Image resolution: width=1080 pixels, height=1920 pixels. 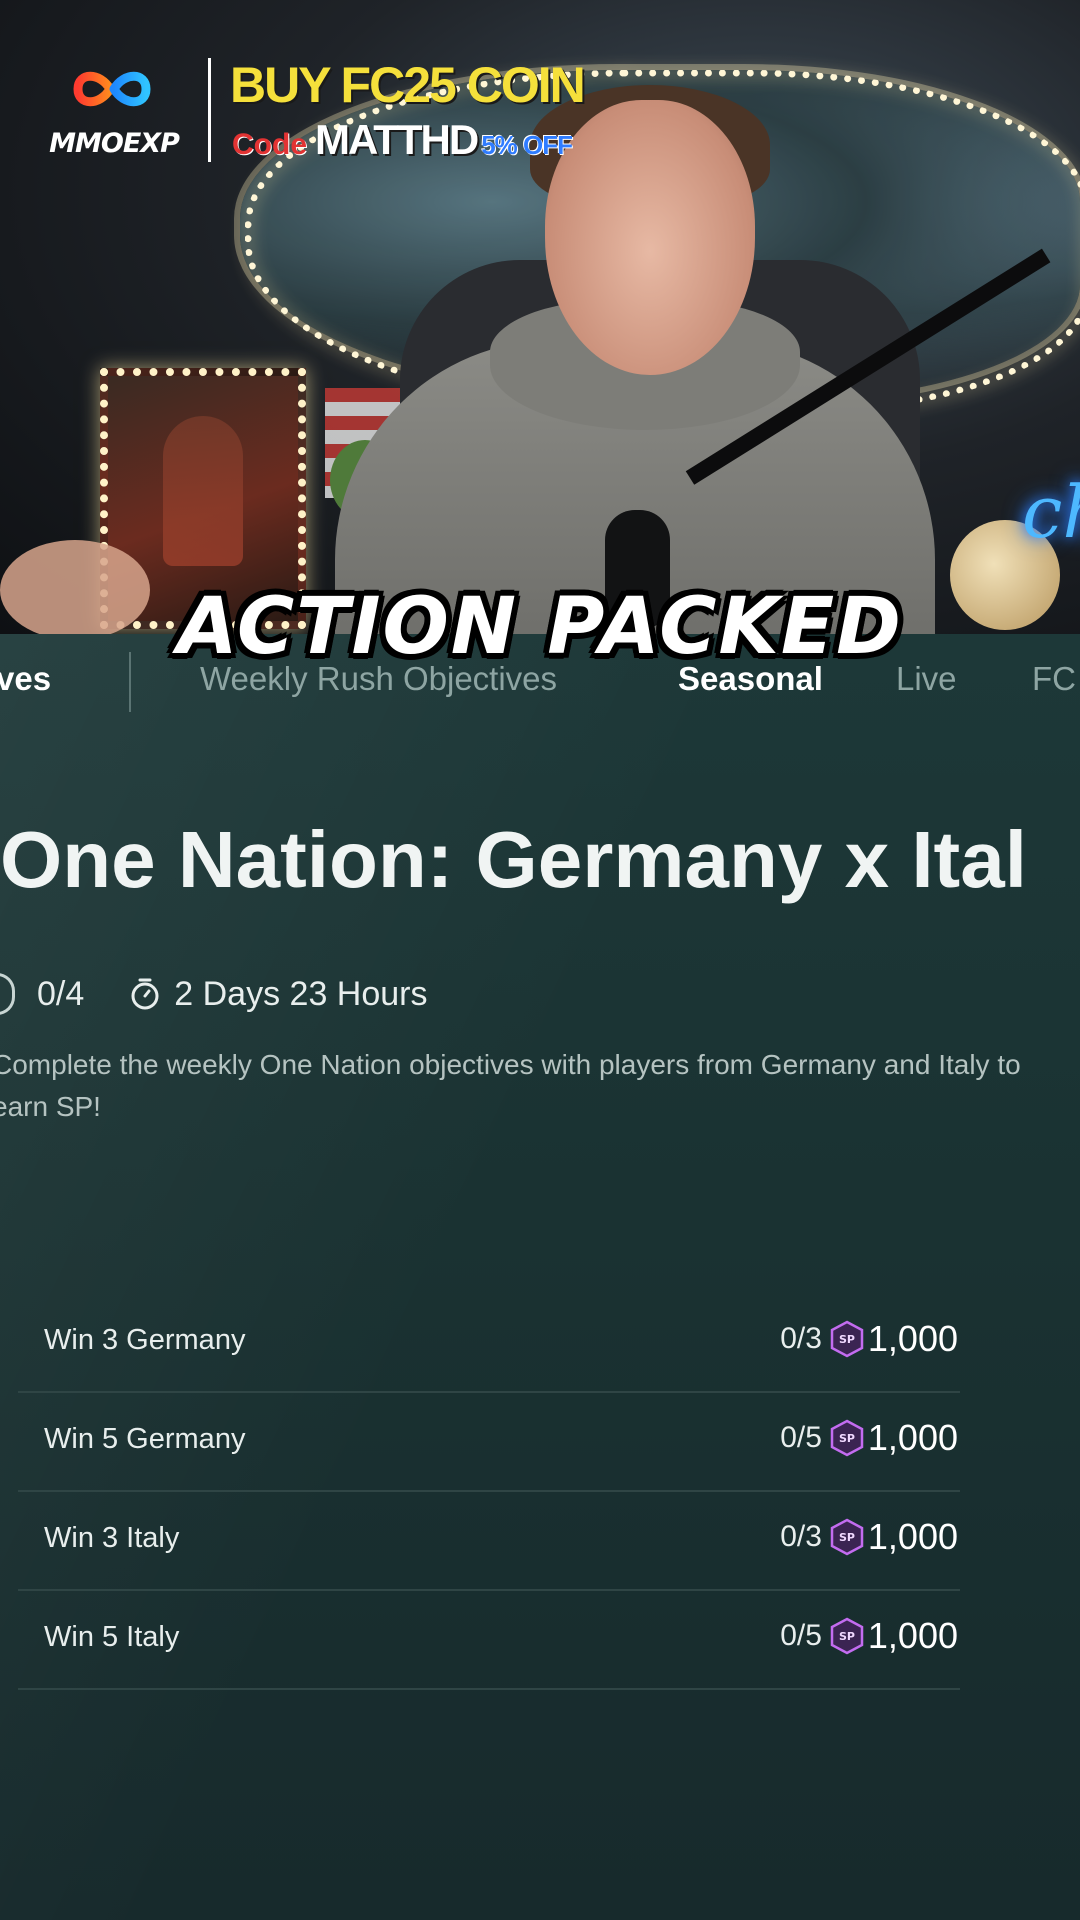 I want to click on time-remaining: 2 Days 23 Hours, so click(x=301, y=993).